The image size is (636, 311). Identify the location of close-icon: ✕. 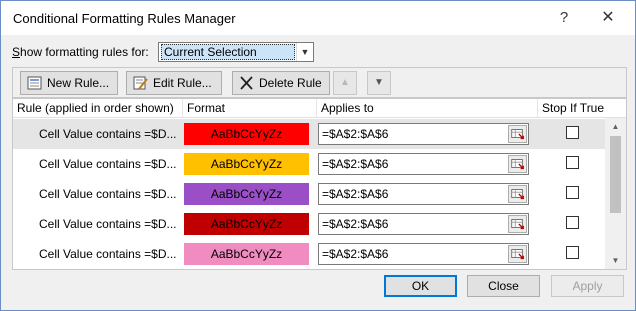
(608, 18).